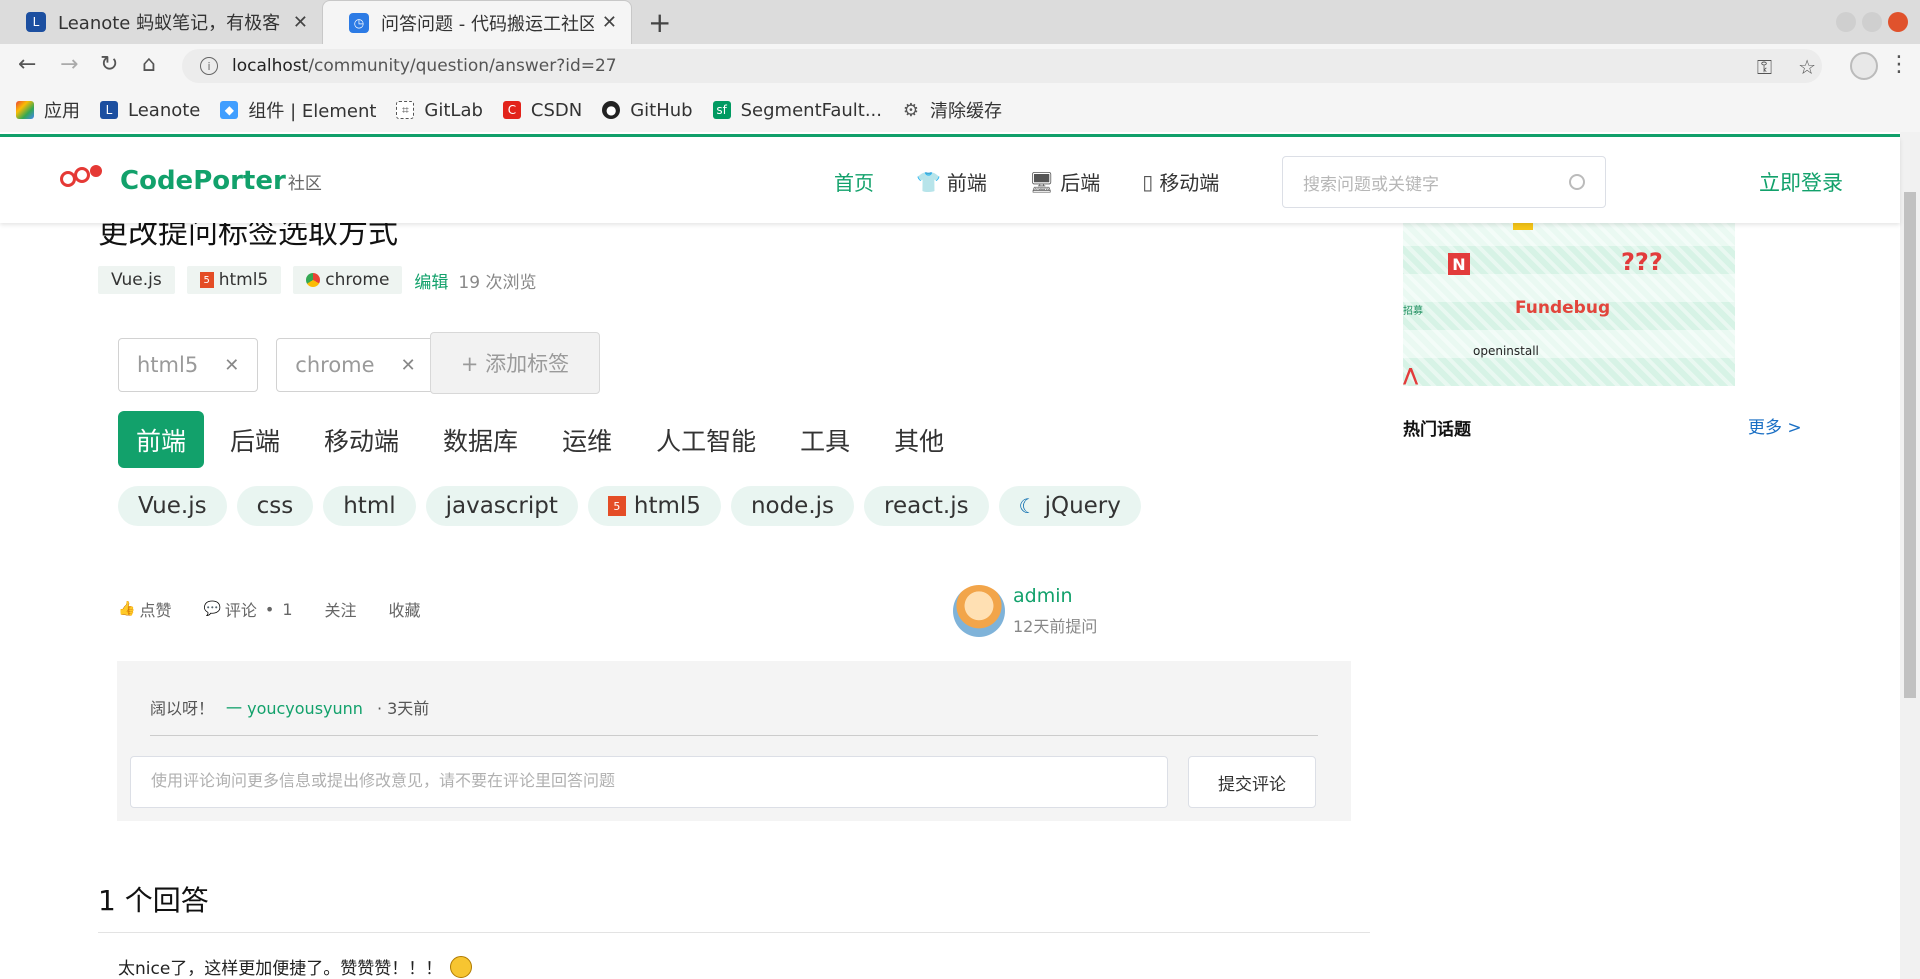 This screenshot has height=979, width=1920. Describe the element at coordinates (1082, 506) in the screenshot. I see `subtag-label: jQuery` at that location.